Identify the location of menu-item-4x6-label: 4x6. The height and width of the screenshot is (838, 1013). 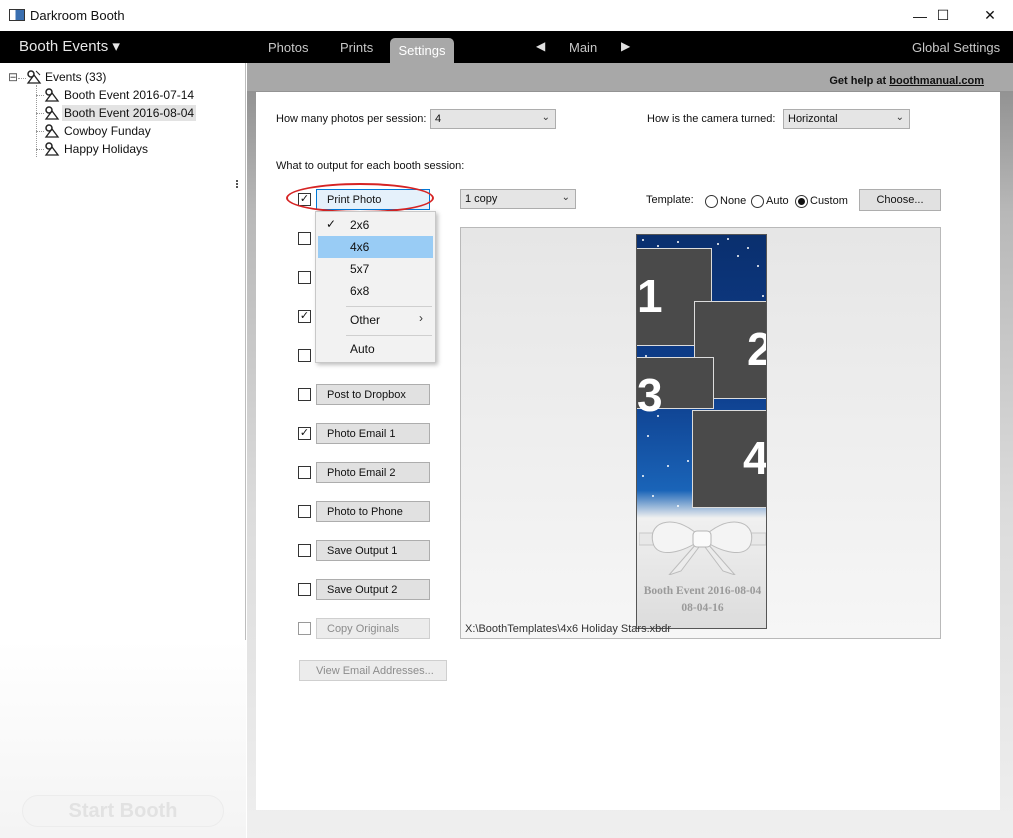
(360, 247).